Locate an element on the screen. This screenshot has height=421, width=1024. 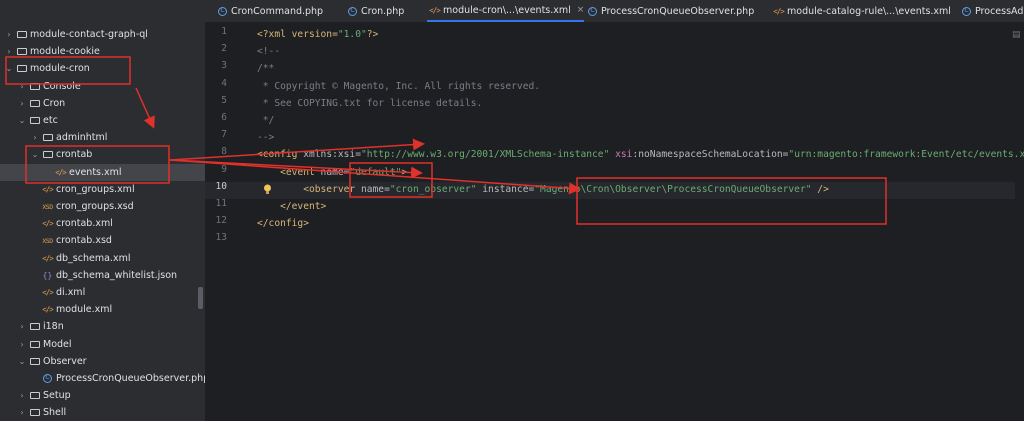
json-file-icon: {} is located at coordinates (47, 275).